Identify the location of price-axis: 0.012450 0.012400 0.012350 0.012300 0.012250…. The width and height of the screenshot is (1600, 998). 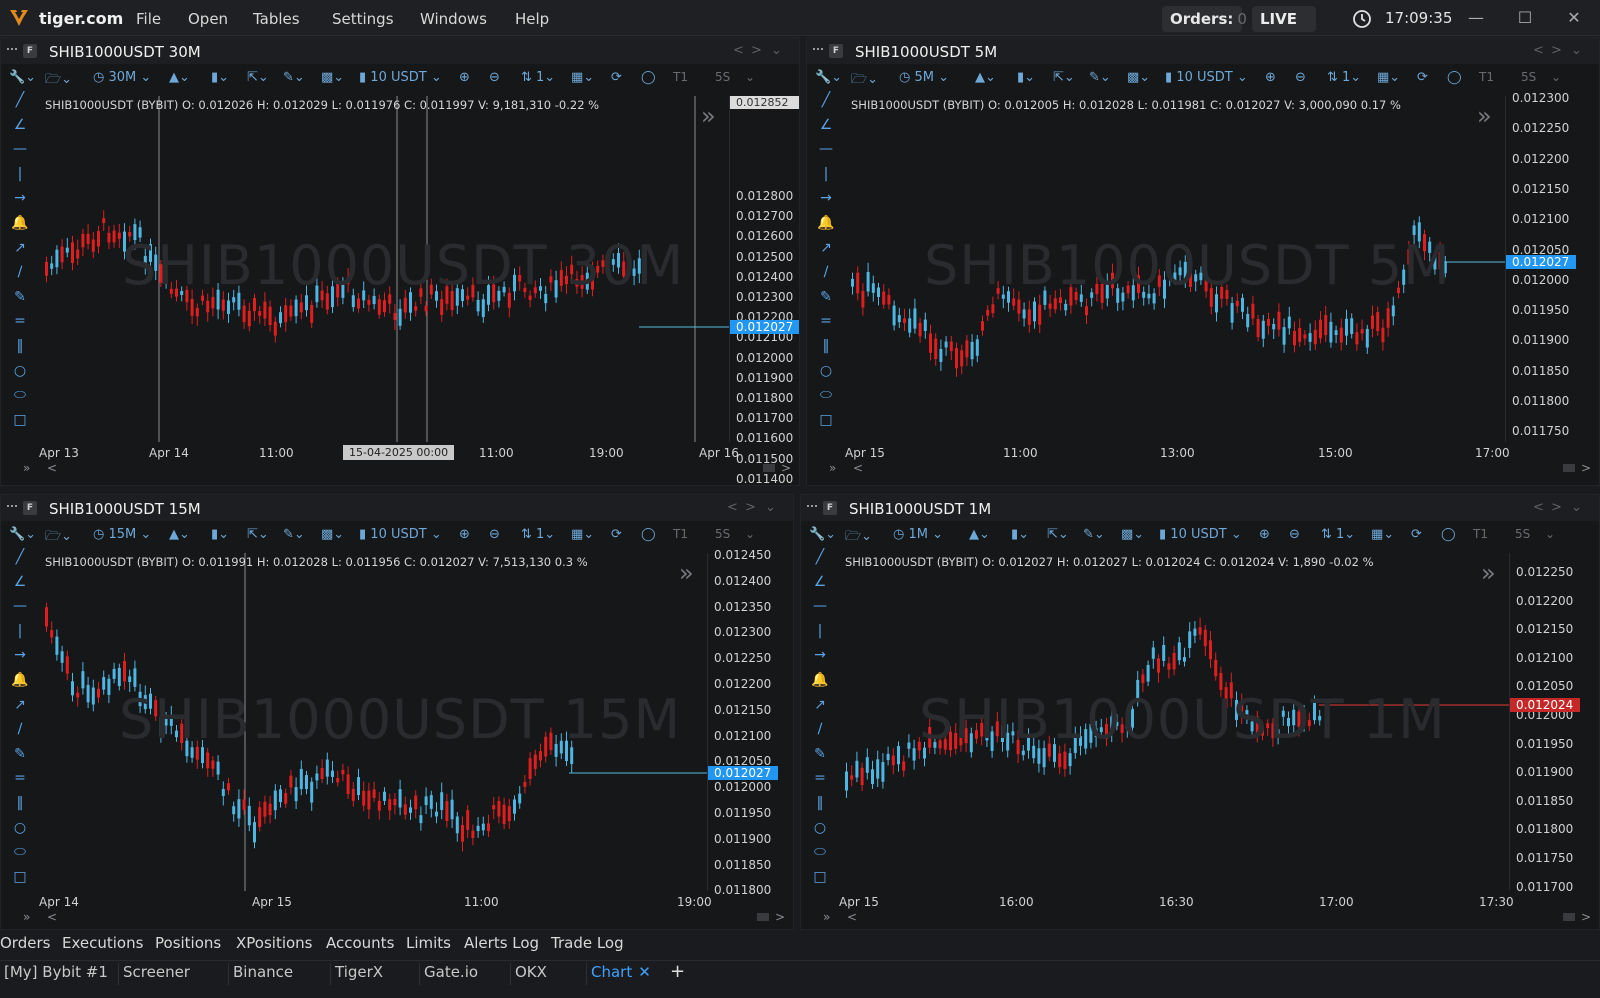
(743, 722).